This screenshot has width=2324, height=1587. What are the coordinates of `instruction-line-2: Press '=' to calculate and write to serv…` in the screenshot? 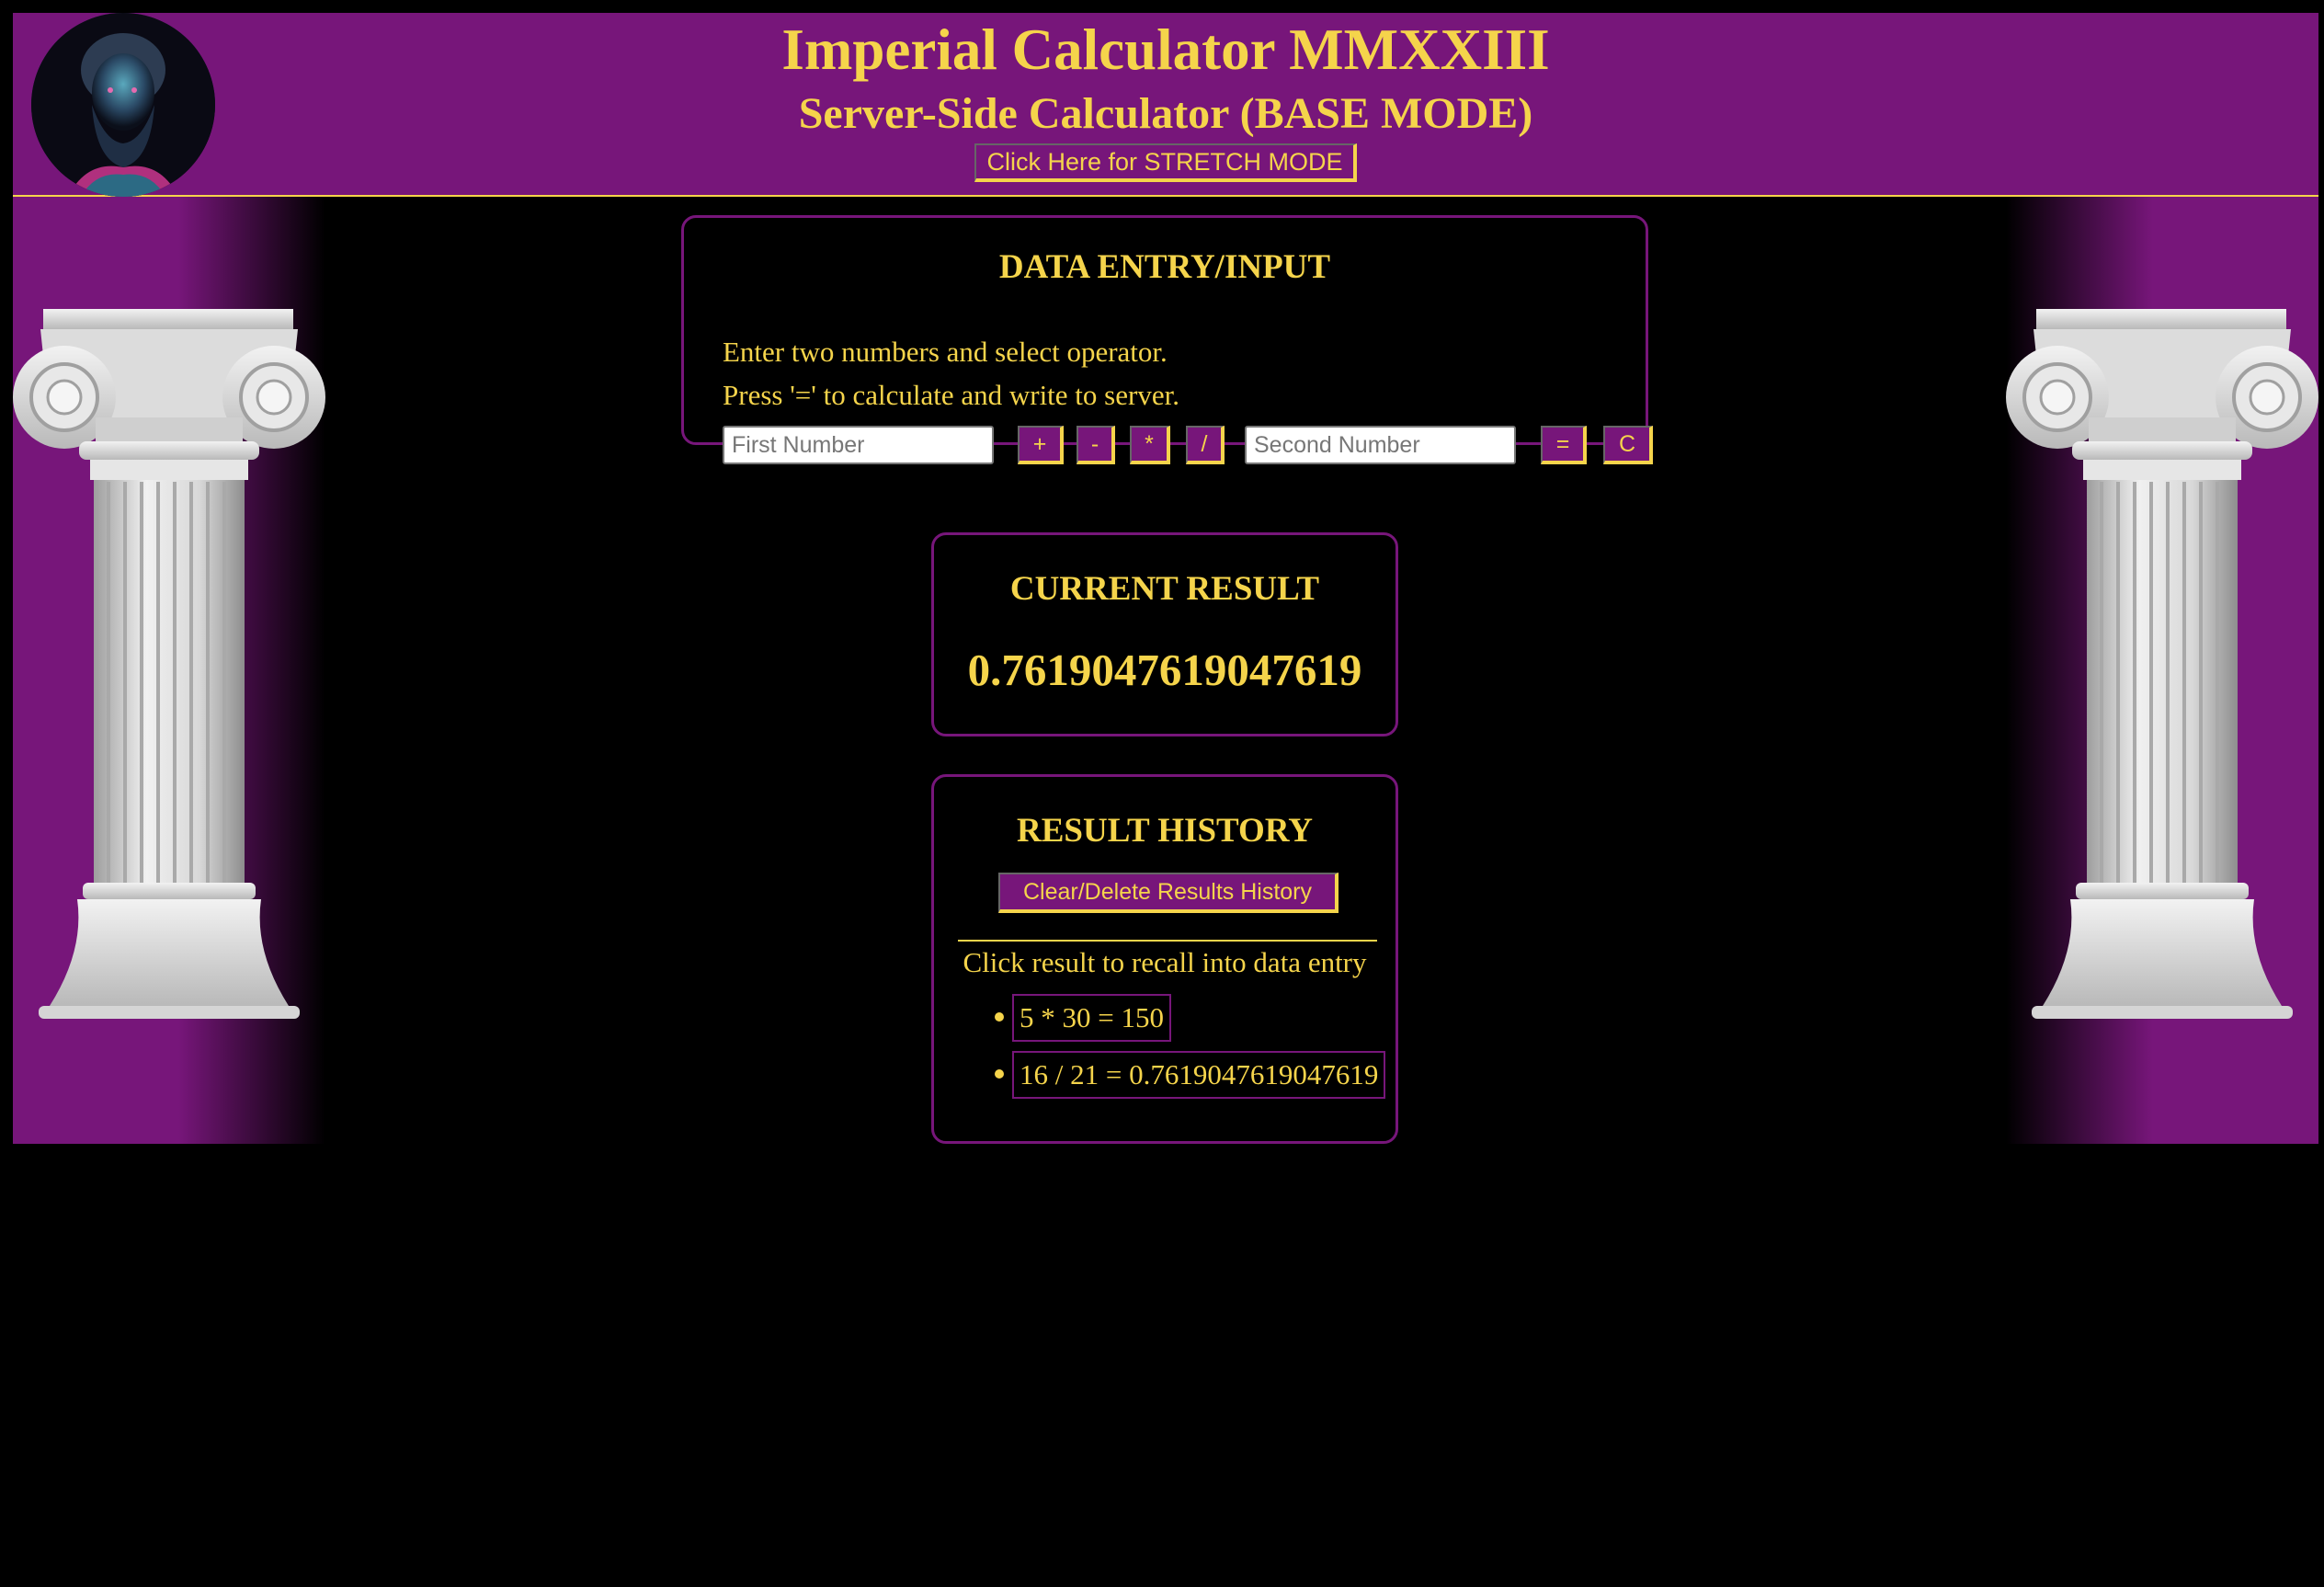 It's located at (951, 395).